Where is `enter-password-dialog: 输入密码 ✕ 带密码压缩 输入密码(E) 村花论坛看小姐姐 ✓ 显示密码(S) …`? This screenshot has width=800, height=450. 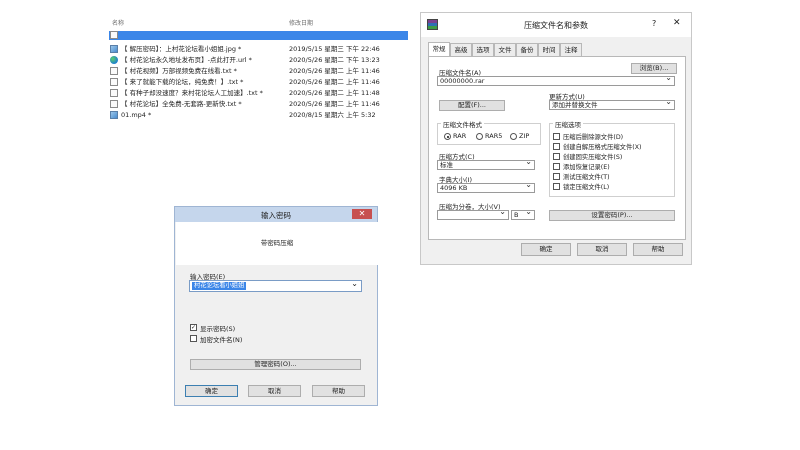 enter-password-dialog: 输入密码 ✕ 带密码压缩 输入密码(E) 村花论坛看小姐姐 ✓ 显示密码(S) … is located at coordinates (276, 306).